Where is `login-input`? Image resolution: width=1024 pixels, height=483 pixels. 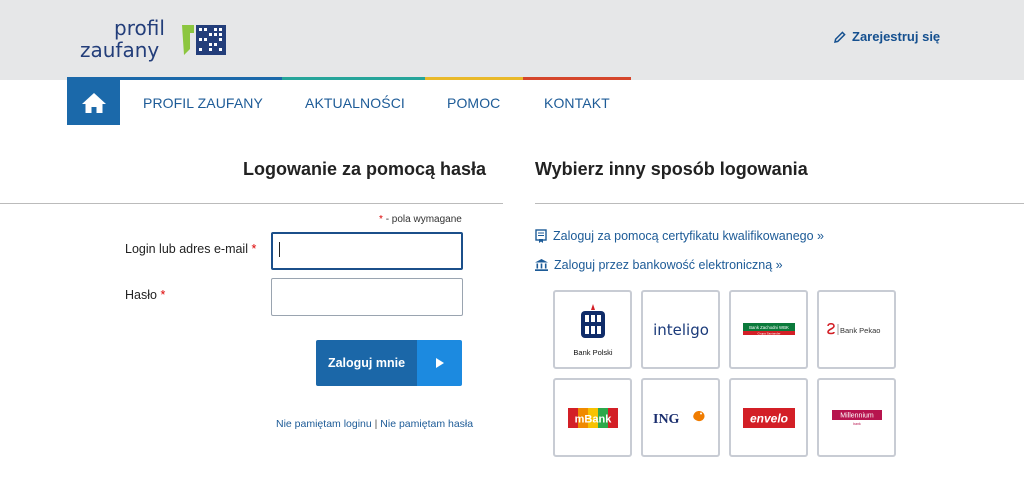 login-input is located at coordinates (367, 251).